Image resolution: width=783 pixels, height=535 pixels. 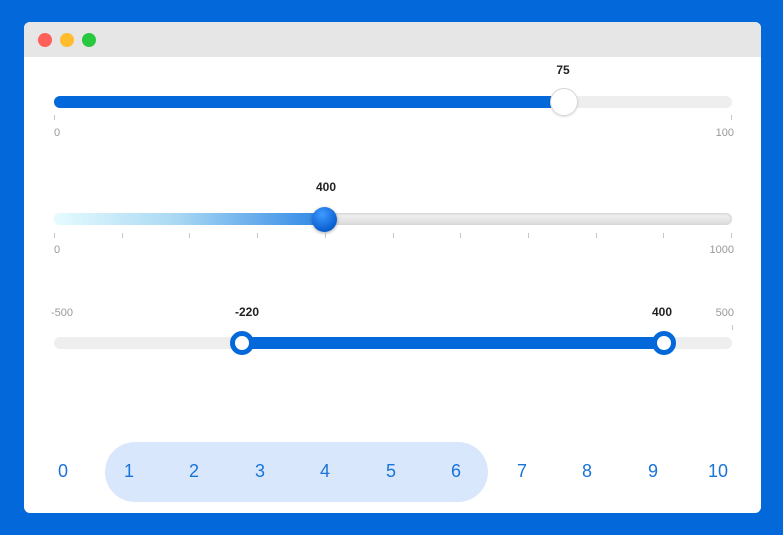 What do you see at coordinates (325, 471) in the screenshot?
I see `number-option-4: 4` at bounding box center [325, 471].